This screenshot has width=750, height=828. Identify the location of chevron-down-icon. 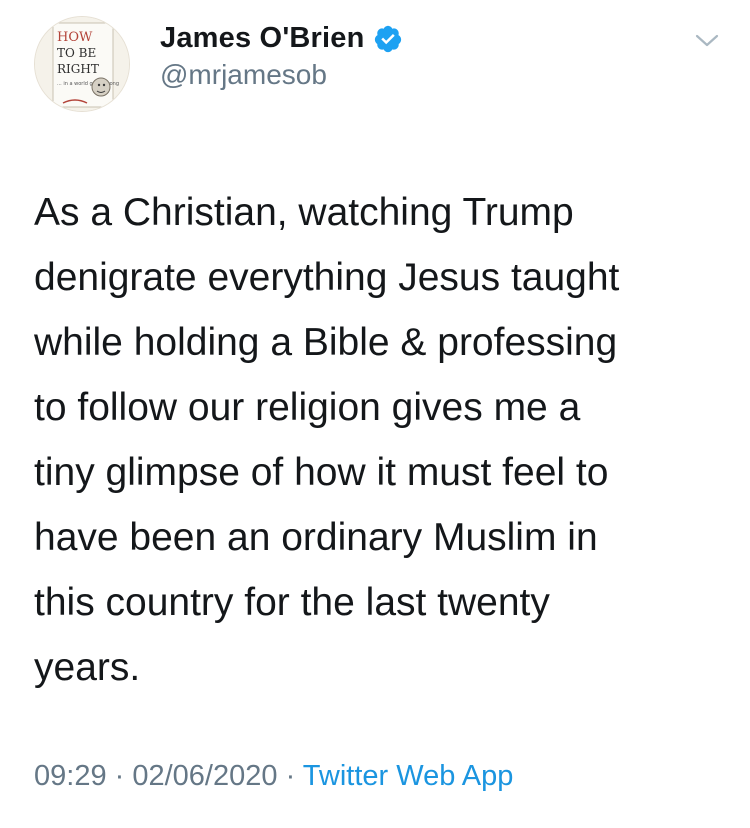
(707, 41).